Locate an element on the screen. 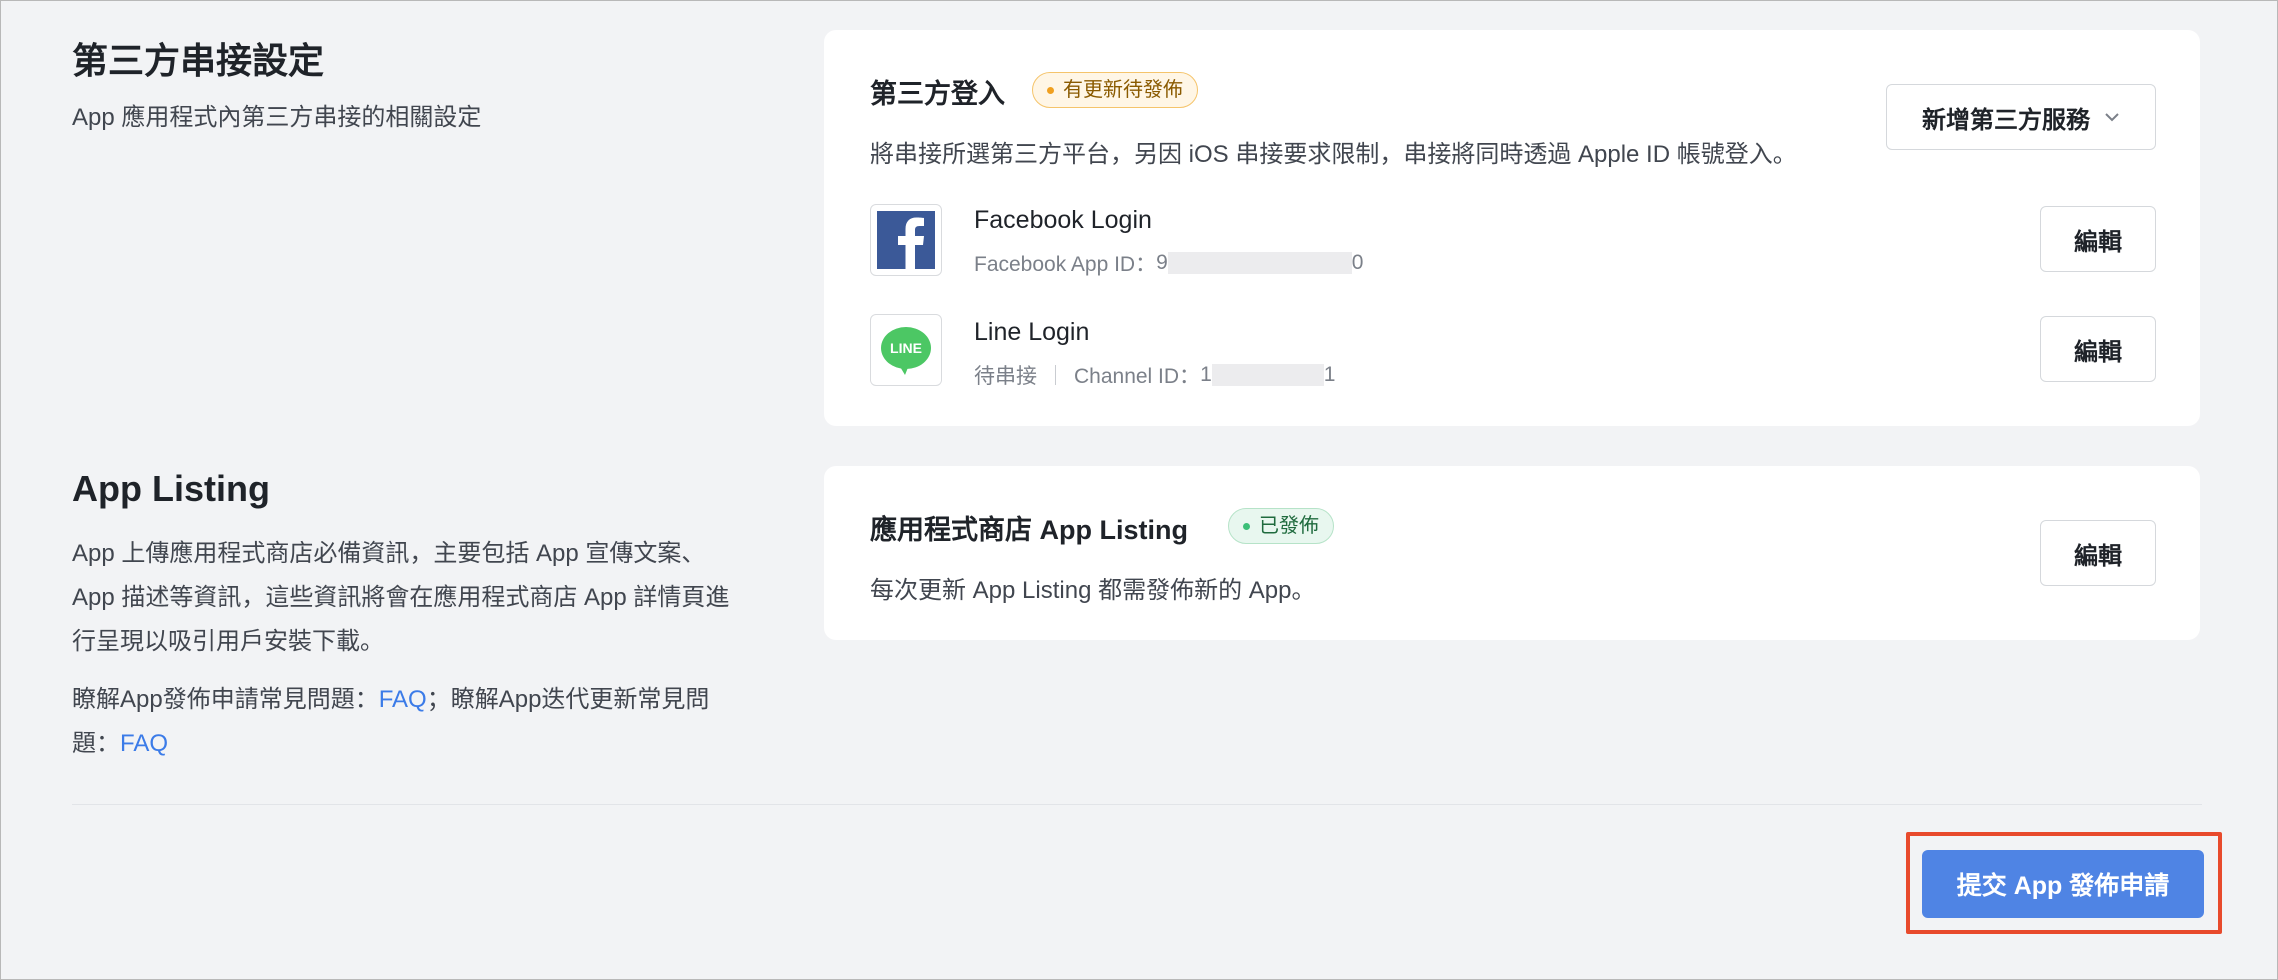 The image size is (2278, 980). third-party-section-description: App 應用程式內第三方串接的相關設定 is located at coordinates (276, 118).